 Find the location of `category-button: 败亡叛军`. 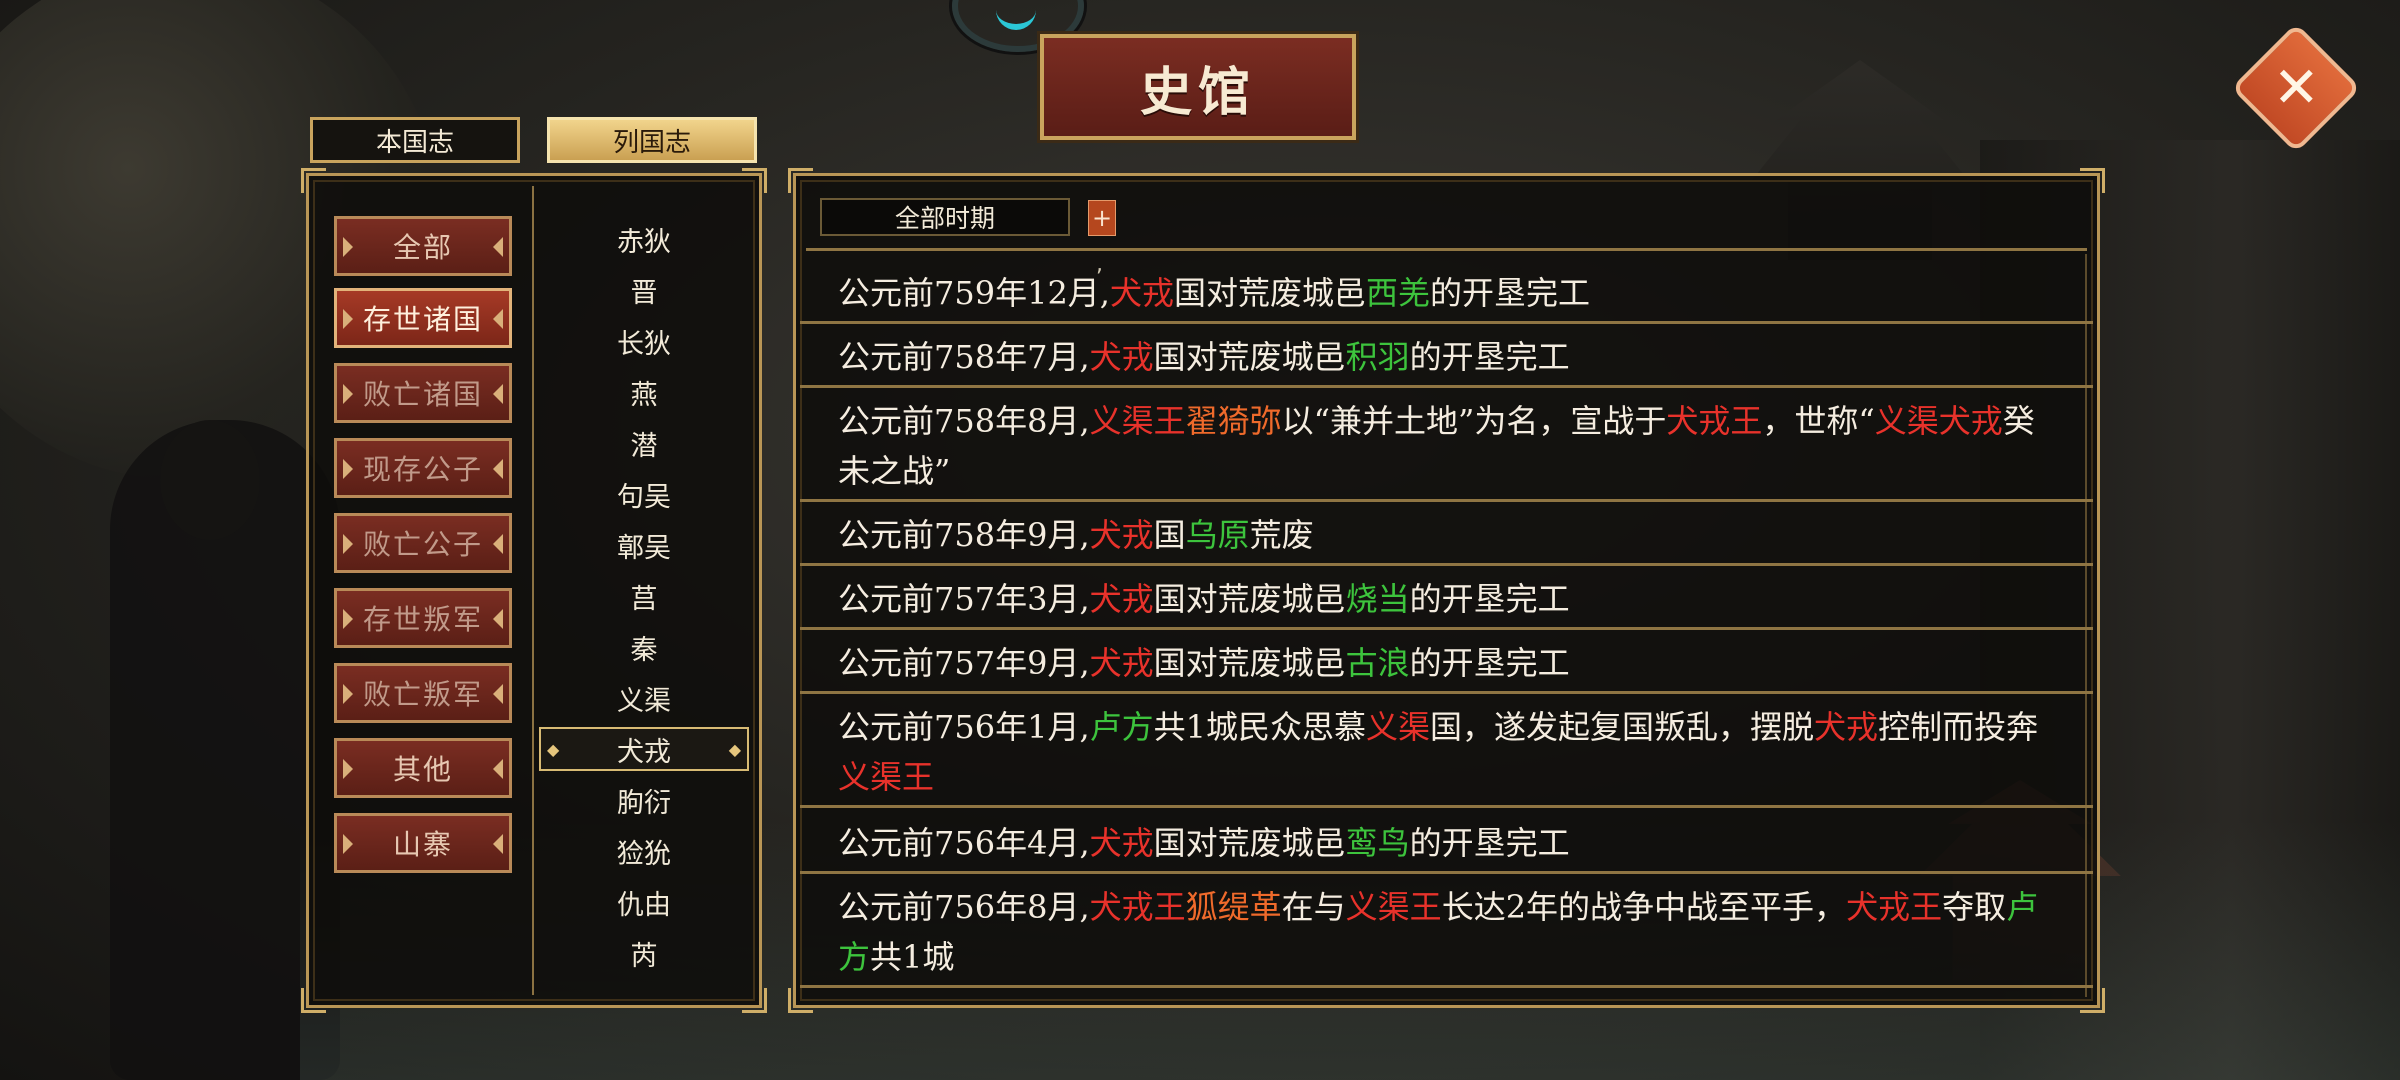

category-button: 败亡叛军 is located at coordinates (423, 693).